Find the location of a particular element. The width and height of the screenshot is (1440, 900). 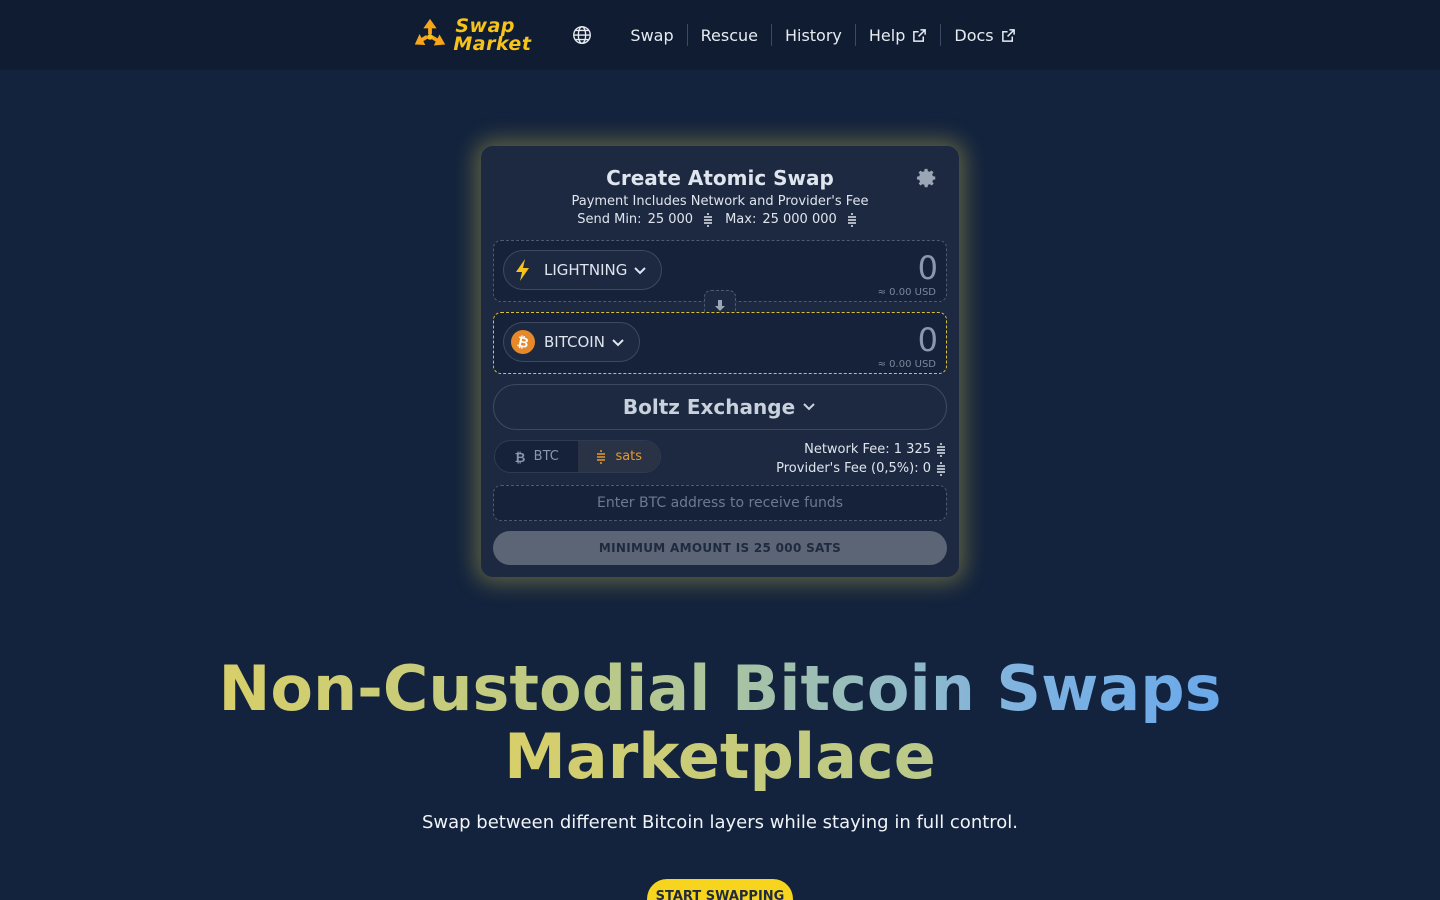

provider-selector: Boltz Exchange is located at coordinates (720, 407).